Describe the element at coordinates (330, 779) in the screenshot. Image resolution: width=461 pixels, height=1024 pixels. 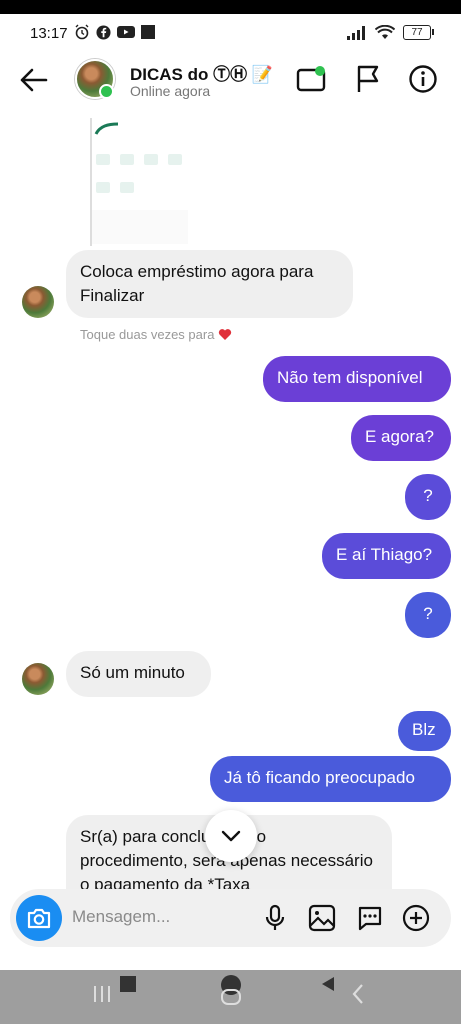
I see `message-outgoing: Já tô ficando preocupado` at that location.